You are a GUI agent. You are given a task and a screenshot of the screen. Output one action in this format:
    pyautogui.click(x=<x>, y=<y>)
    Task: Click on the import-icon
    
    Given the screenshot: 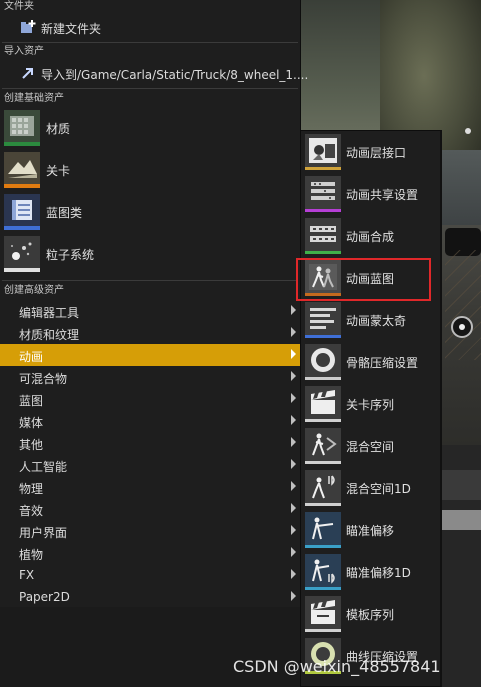 What is the action you would take?
    pyautogui.click(x=28, y=74)
    